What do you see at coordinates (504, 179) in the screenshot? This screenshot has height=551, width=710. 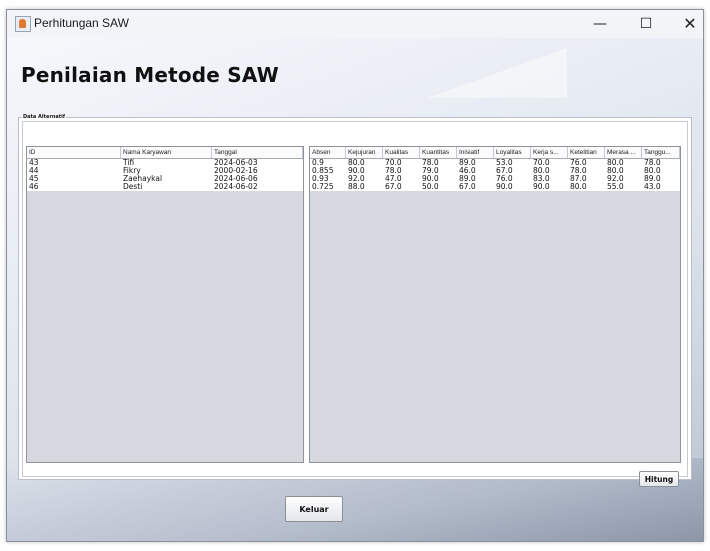 I see `cell-loyalitas: 76.0` at bounding box center [504, 179].